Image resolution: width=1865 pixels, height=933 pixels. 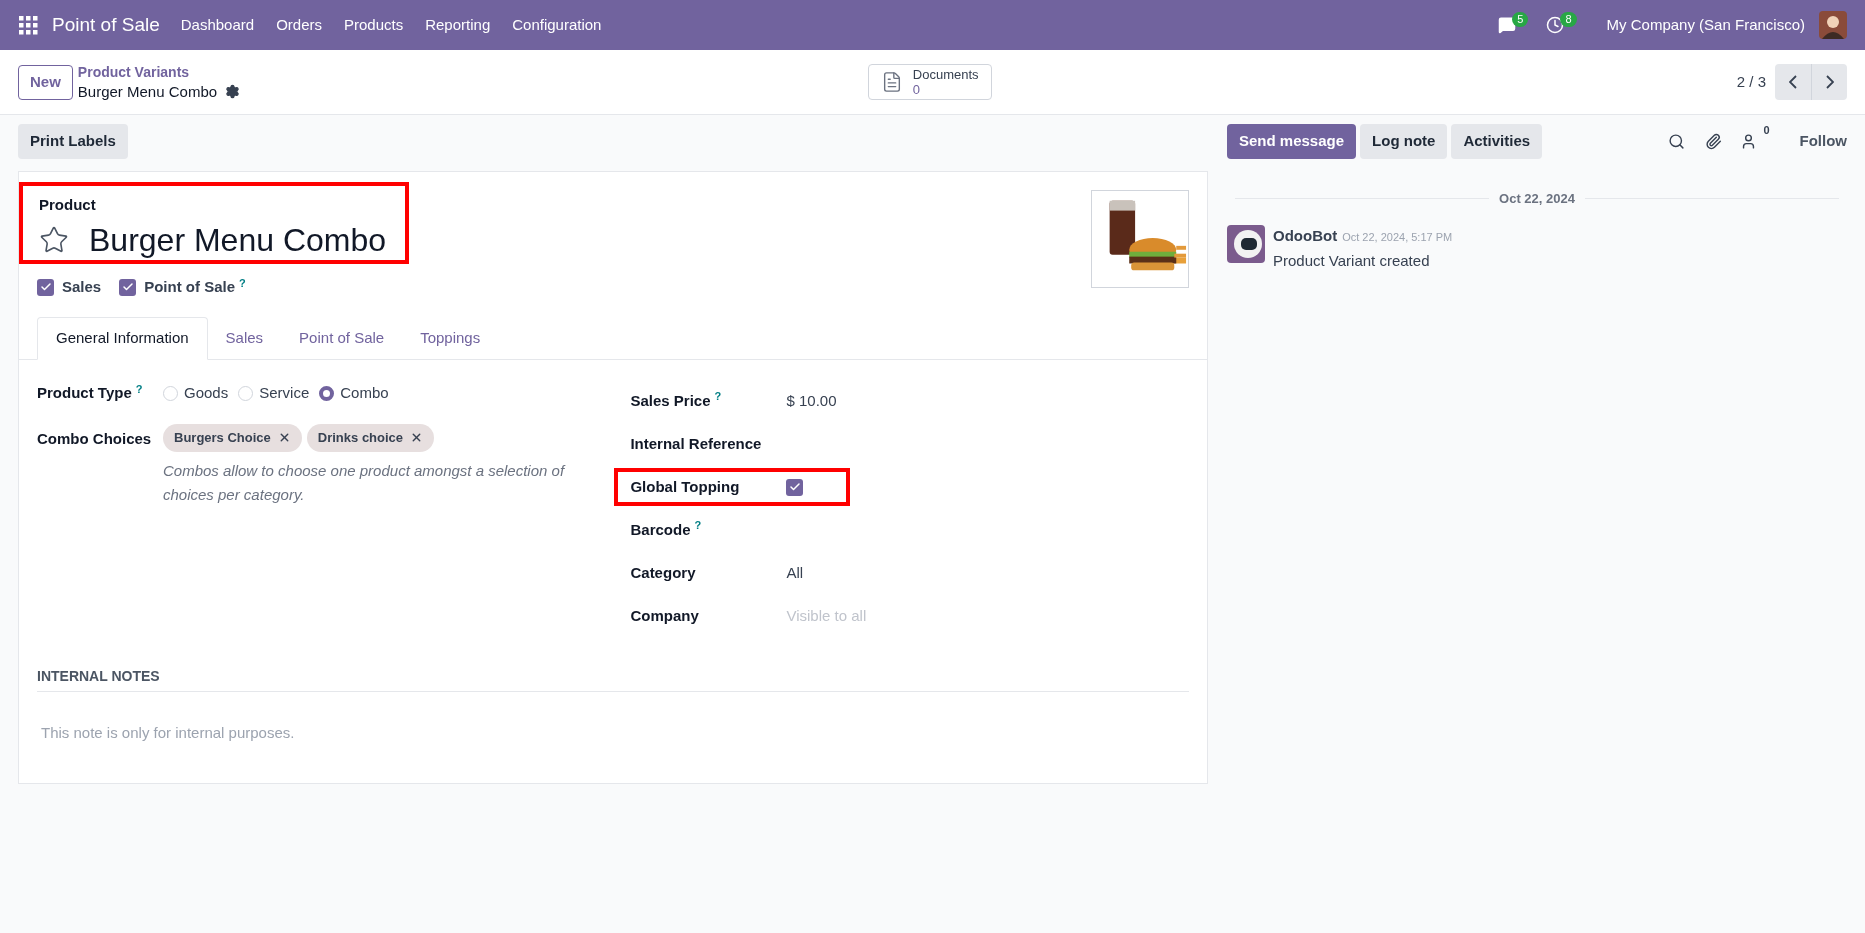 I want to click on radio-button, so click(x=327, y=393).